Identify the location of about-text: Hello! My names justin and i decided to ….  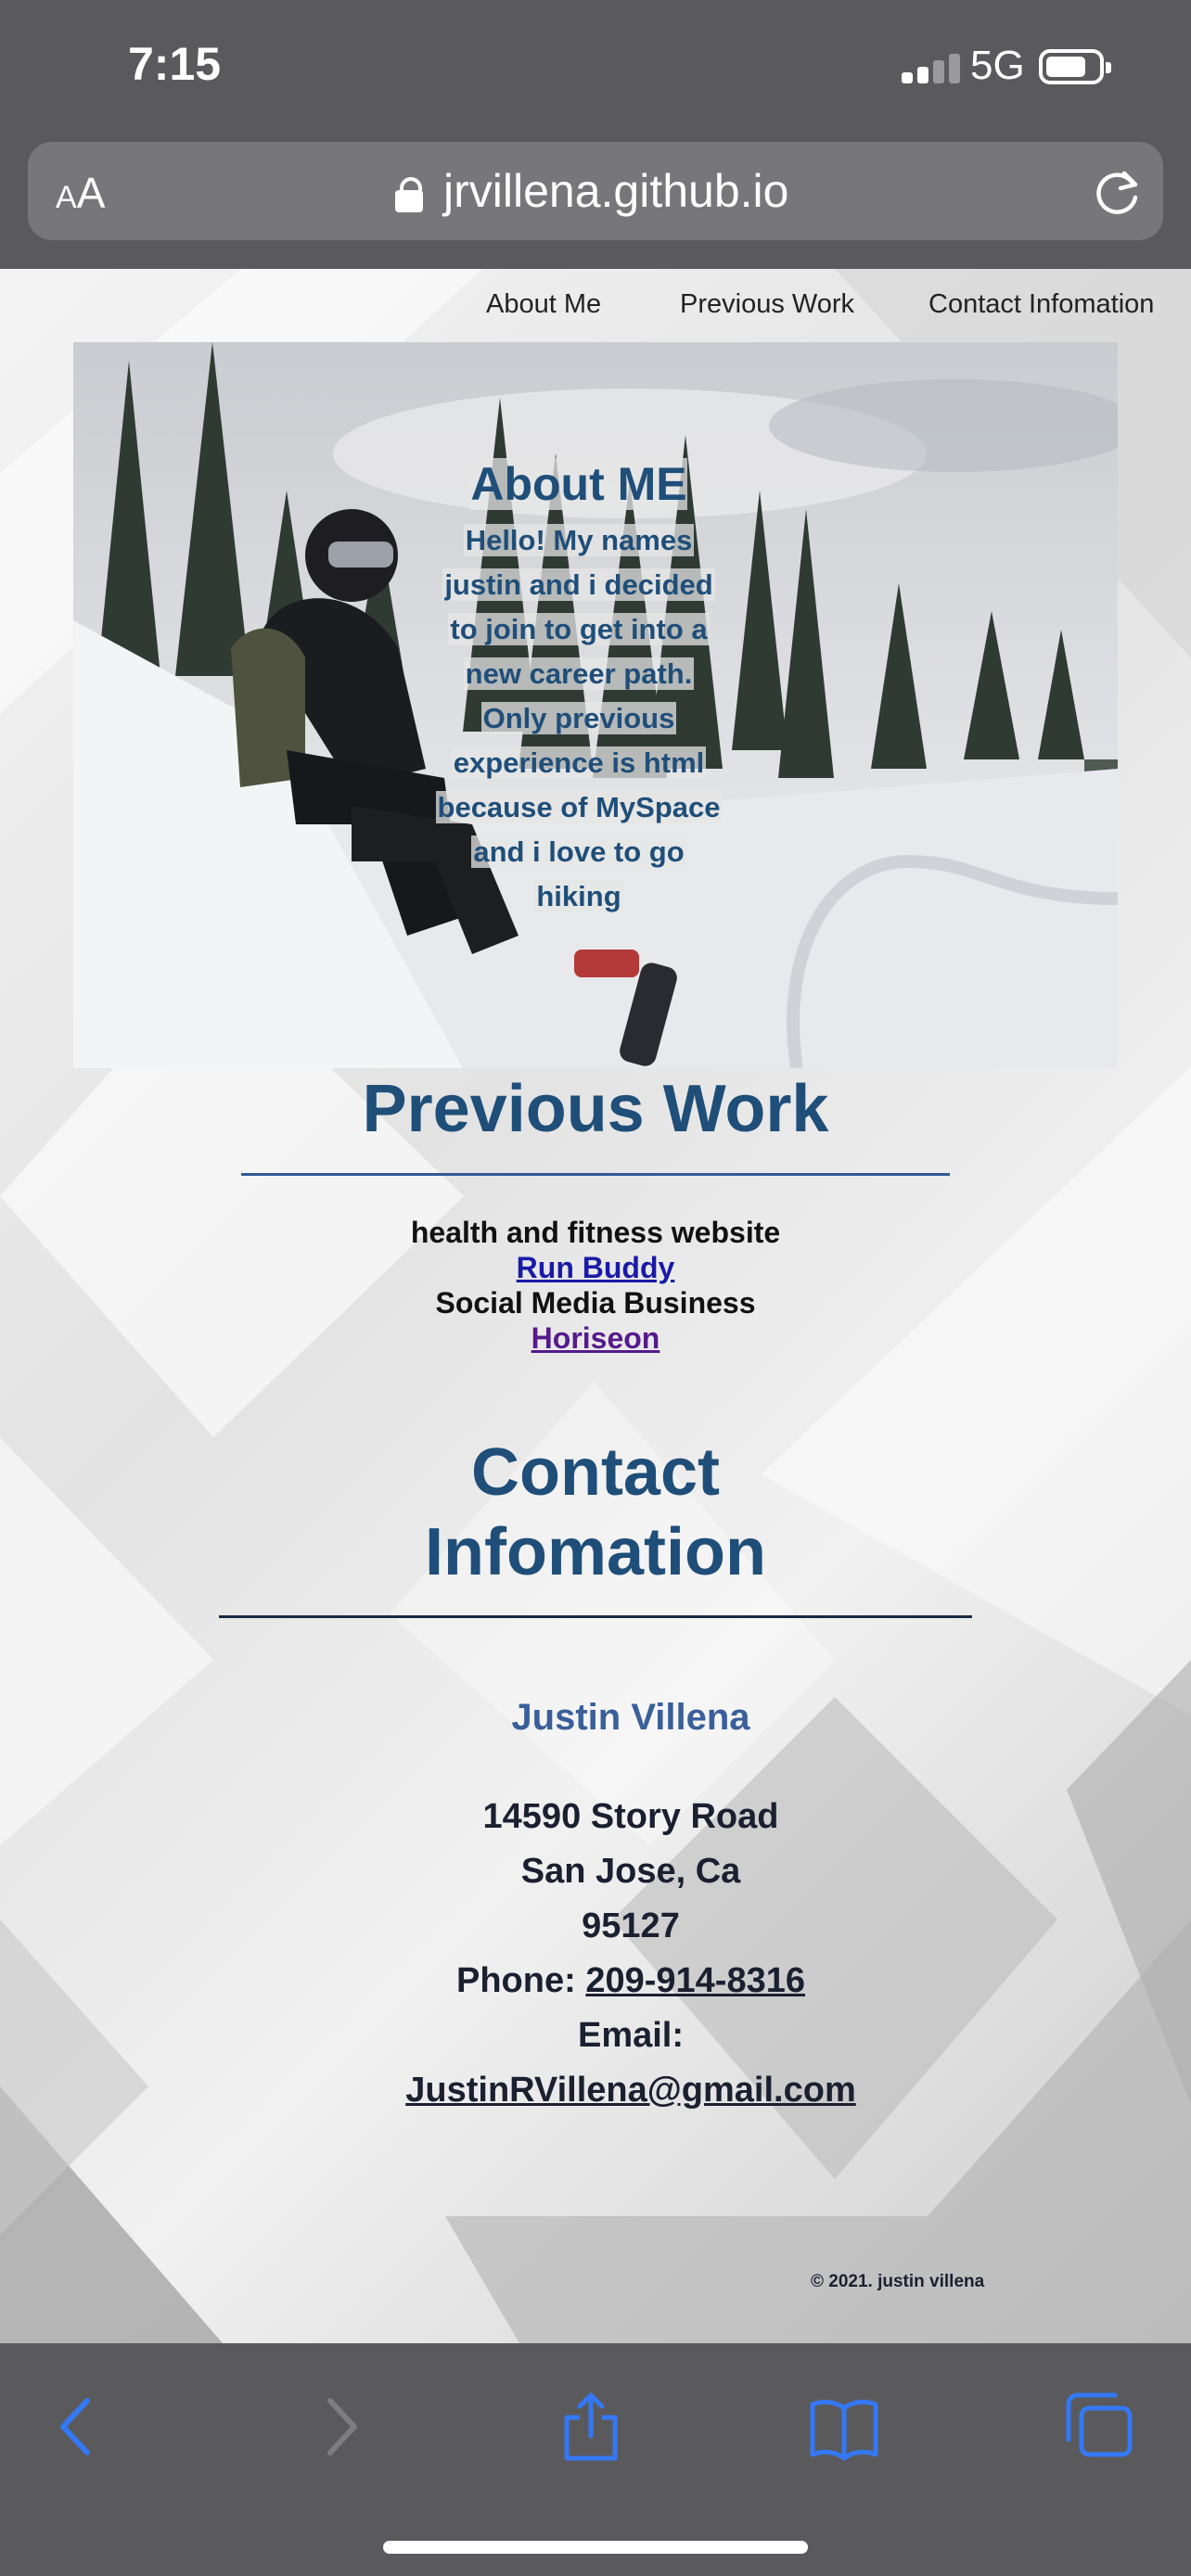
(579, 718).